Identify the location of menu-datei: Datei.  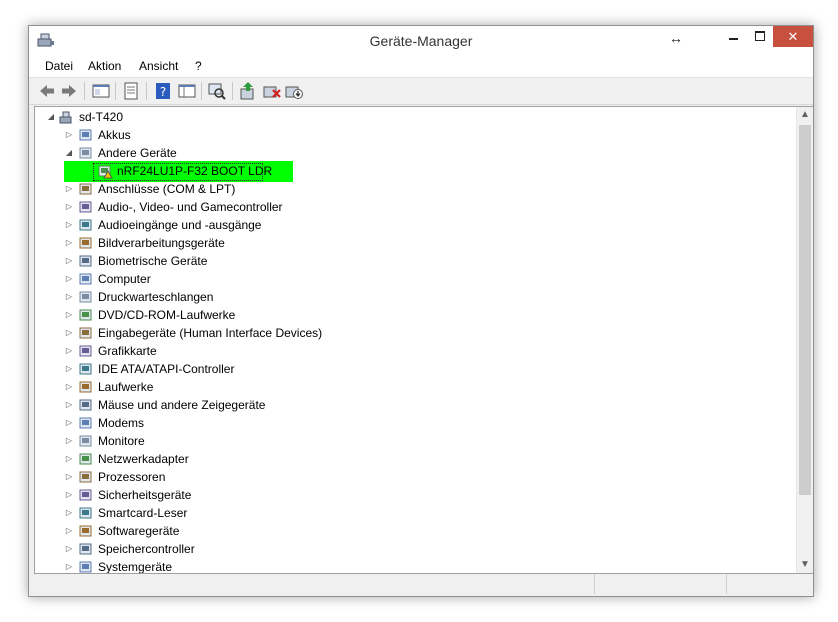
(59, 66).